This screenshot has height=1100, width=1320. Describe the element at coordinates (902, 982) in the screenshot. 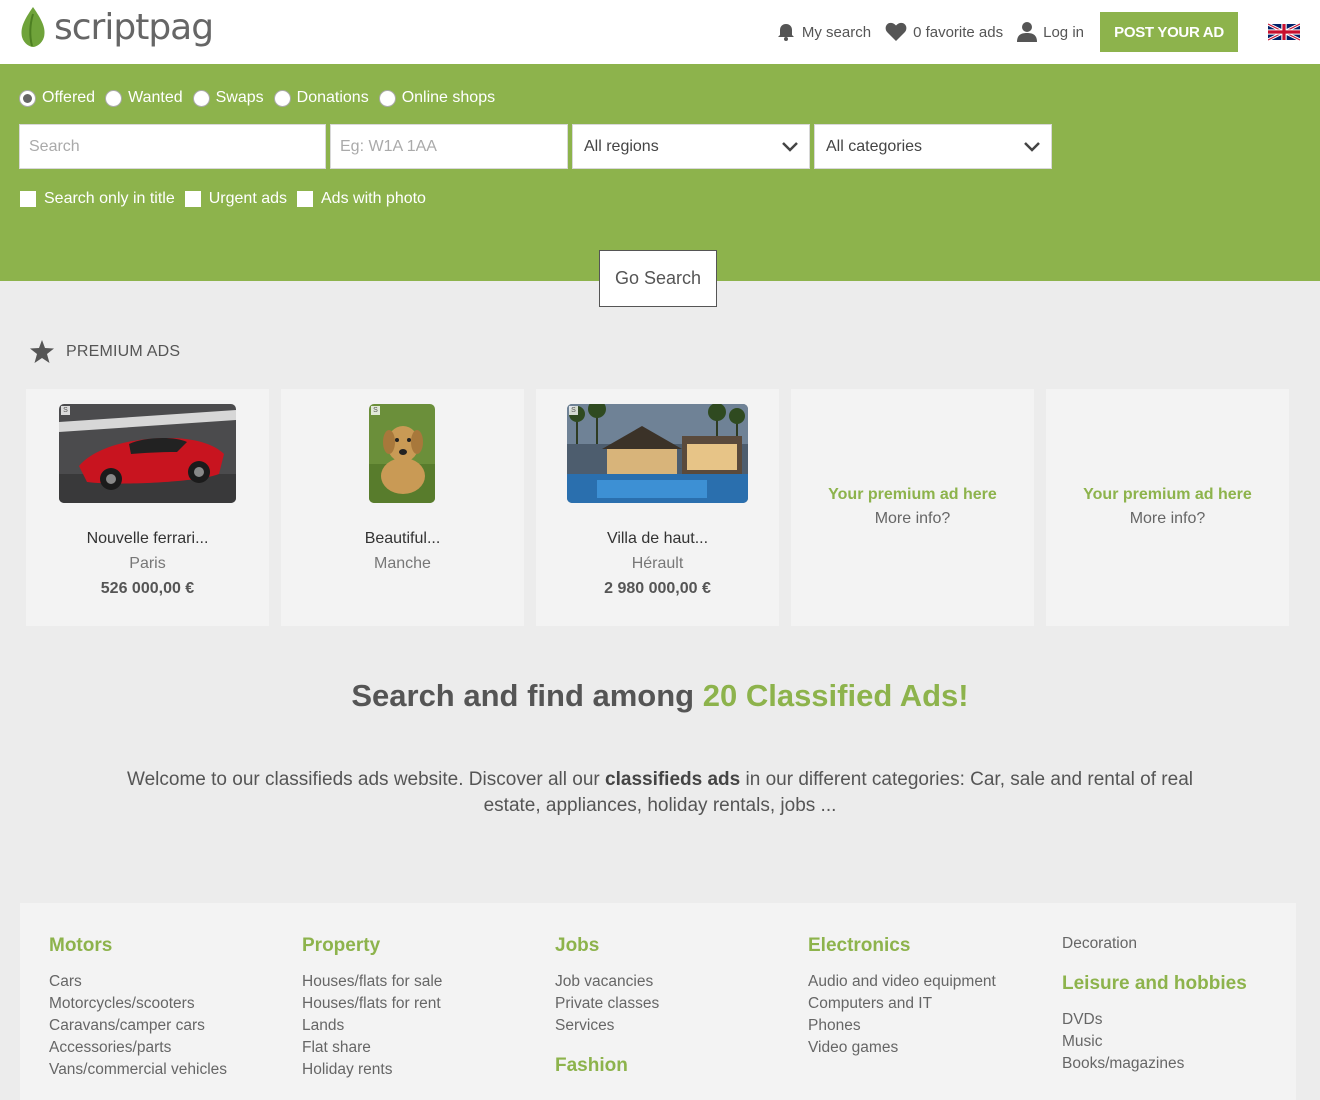

I see `subcategory-link: Audio and video equipment` at that location.